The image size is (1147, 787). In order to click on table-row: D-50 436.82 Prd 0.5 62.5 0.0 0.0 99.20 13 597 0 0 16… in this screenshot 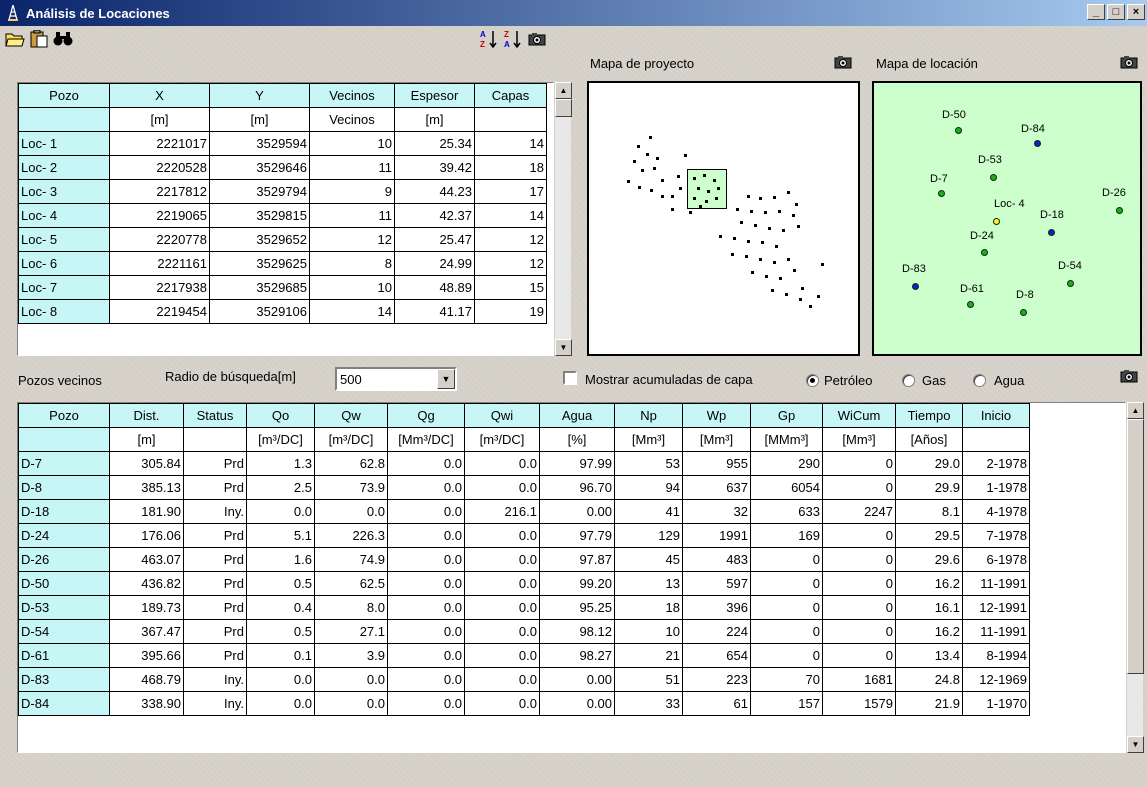, I will do `click(524, 583)`.